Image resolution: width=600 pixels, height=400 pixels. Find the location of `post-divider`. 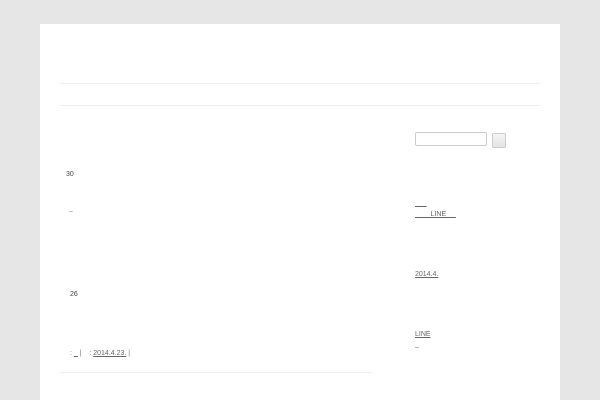

post-divider is located at coordinates (216, 372).